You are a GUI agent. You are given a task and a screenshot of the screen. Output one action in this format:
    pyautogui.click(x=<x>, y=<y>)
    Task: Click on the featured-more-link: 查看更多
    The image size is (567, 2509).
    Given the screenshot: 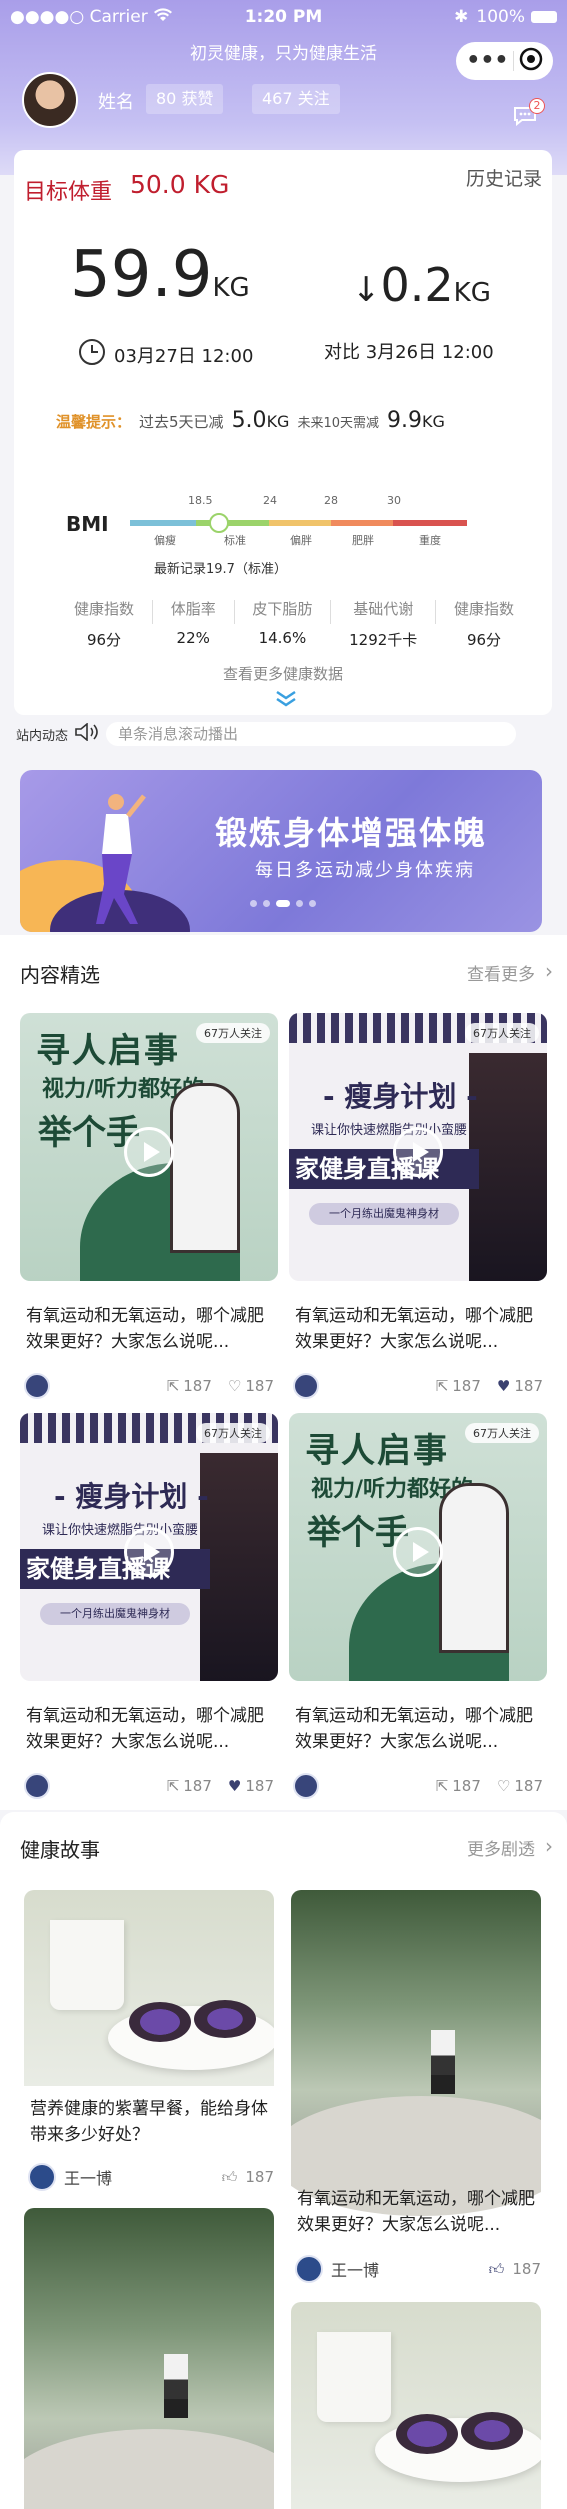 What is the action you would take?
    pyautogui.click(x=501, y=972)
    